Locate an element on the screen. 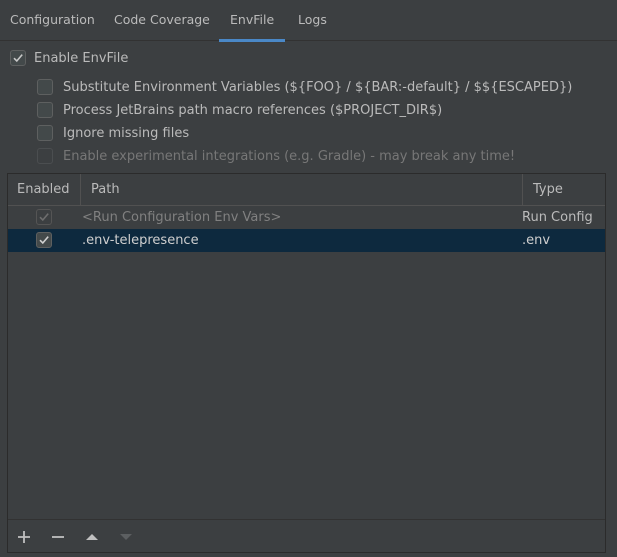  table-header: Enabled Path Type is located at coordinates (306, 190).